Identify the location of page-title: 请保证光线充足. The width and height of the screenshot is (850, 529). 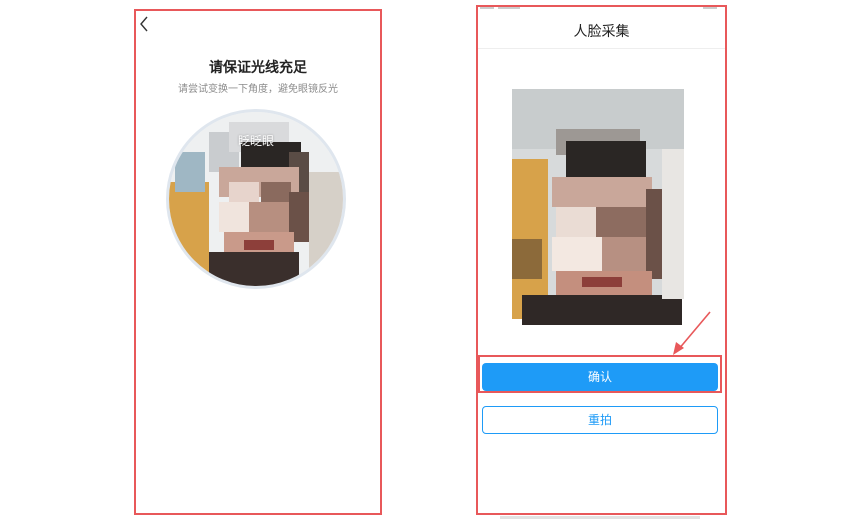
(258, 68).